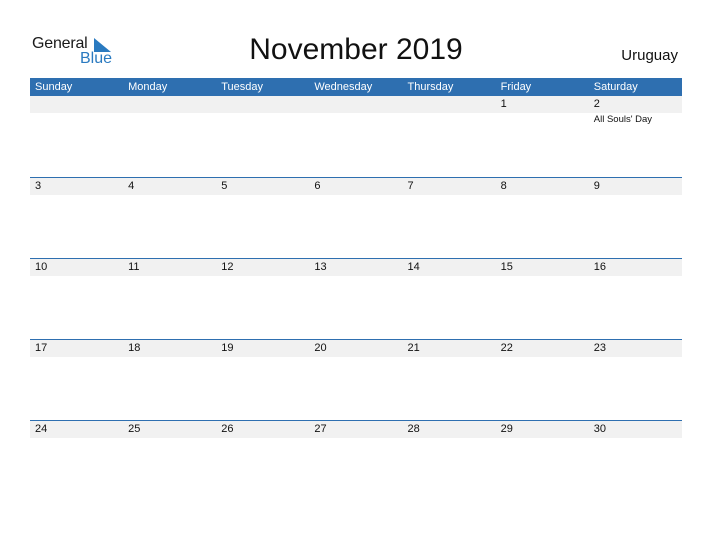 This screenshot has width=712, height=550. I want to click on day-number: 28, so click(413, 429).